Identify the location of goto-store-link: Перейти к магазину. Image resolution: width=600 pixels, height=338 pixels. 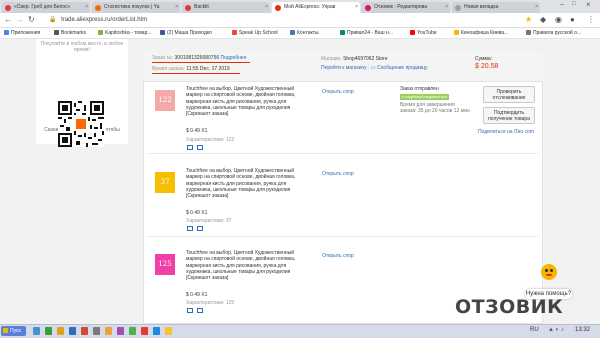
(344, 68).